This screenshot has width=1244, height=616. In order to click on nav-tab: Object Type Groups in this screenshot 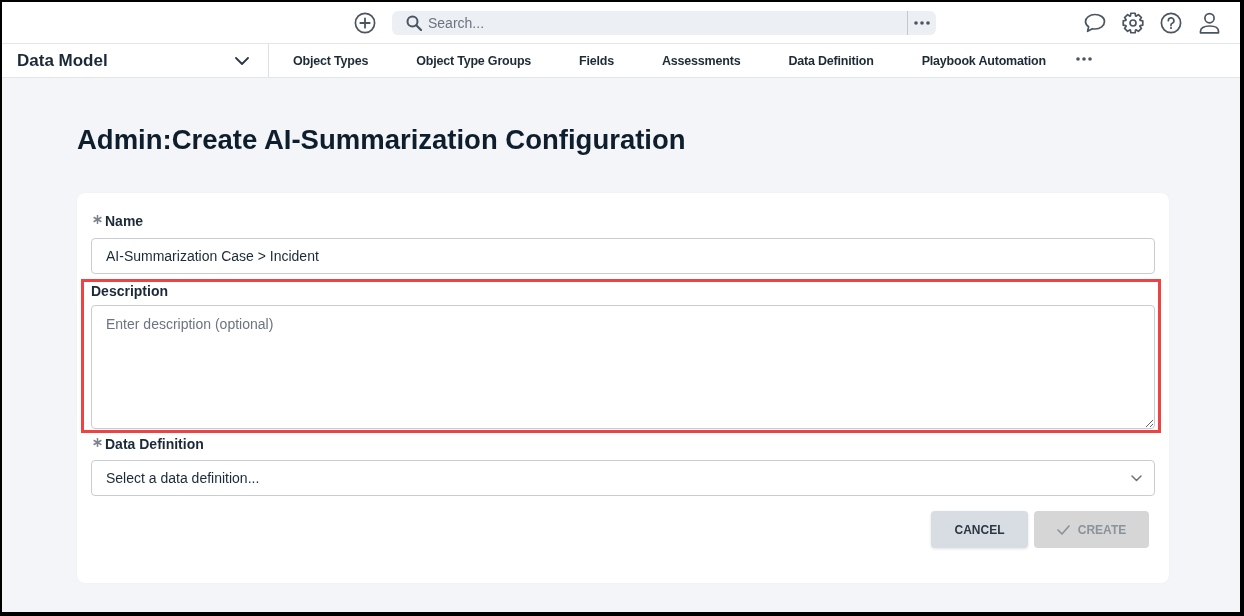, I will do `click(474, 60)`.